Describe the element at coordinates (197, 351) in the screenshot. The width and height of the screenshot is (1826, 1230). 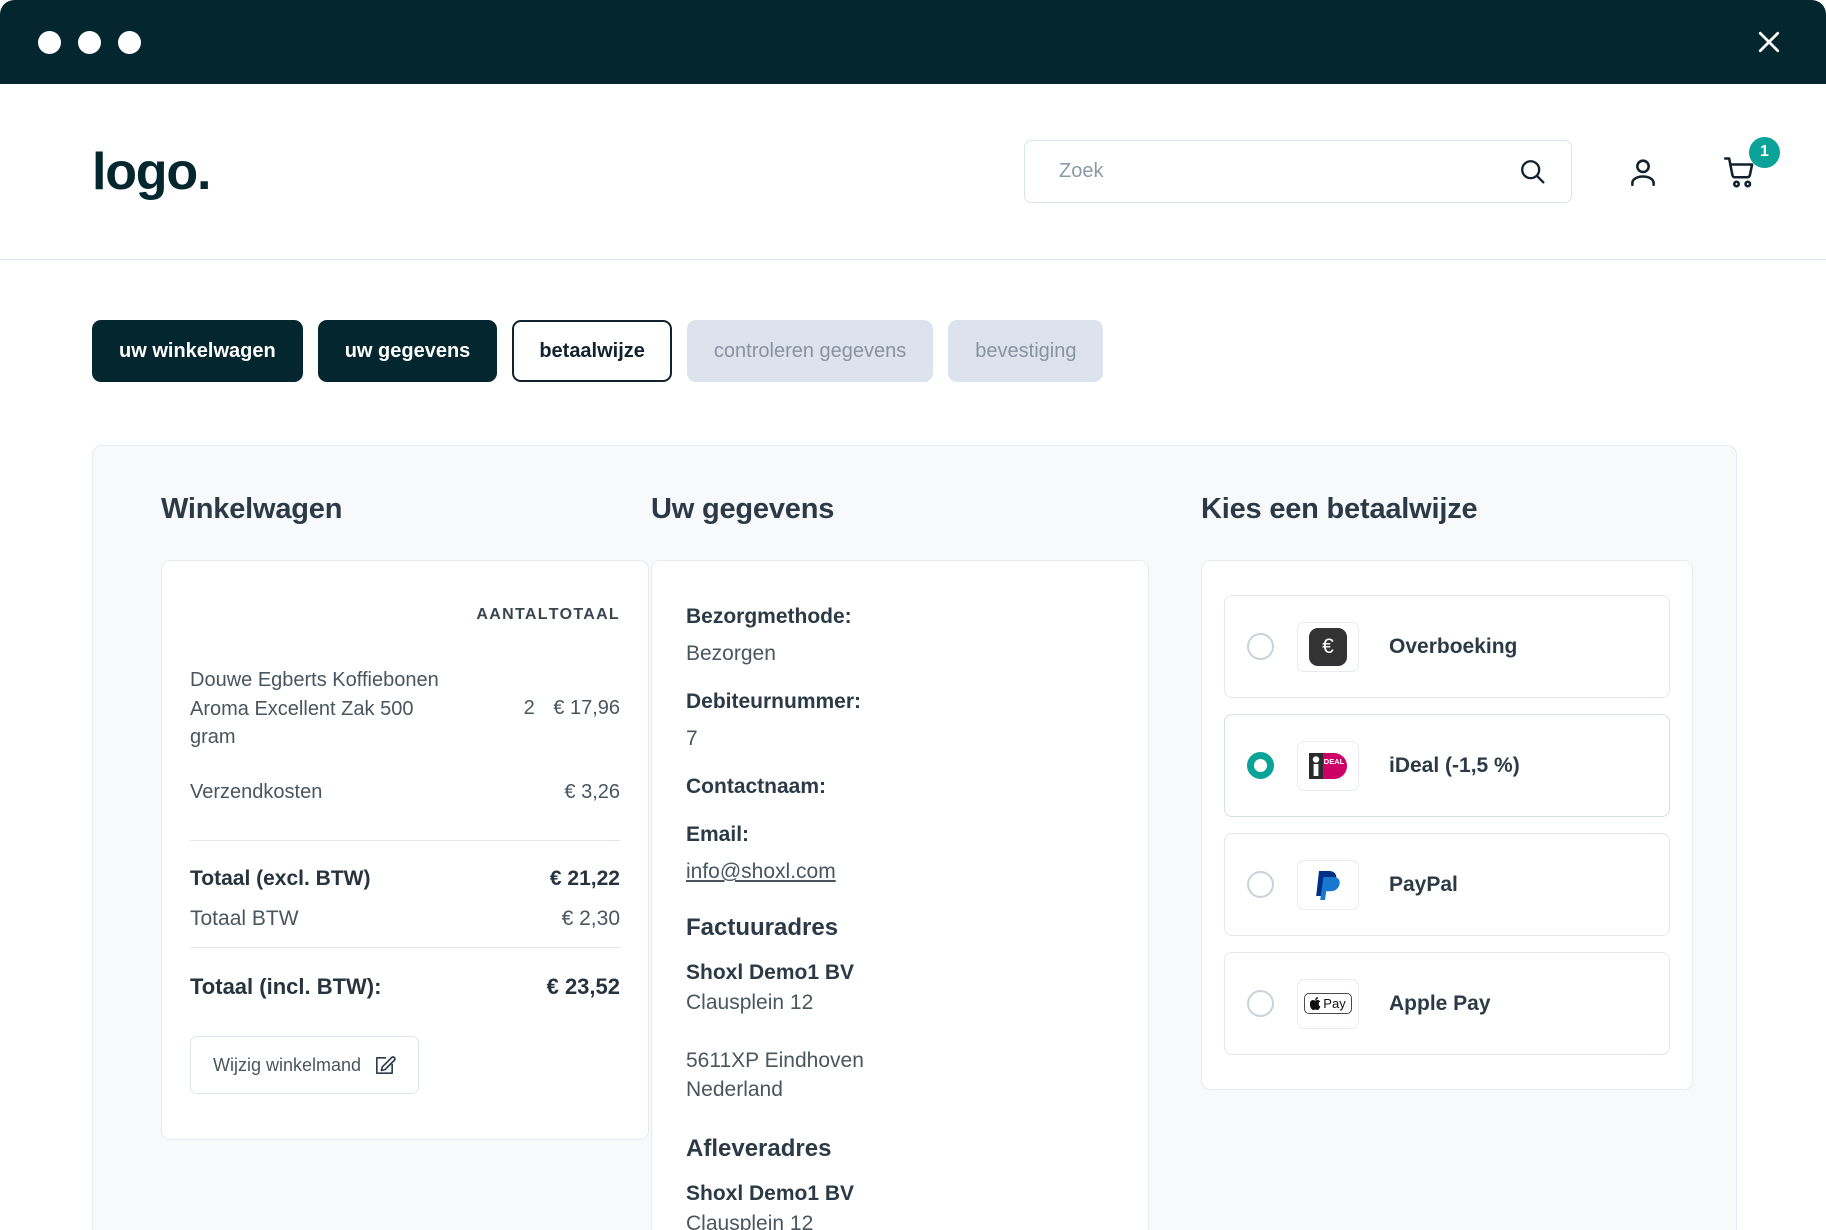
I see `step-uw-winkelwagen: uw winkelwagen` at that location.